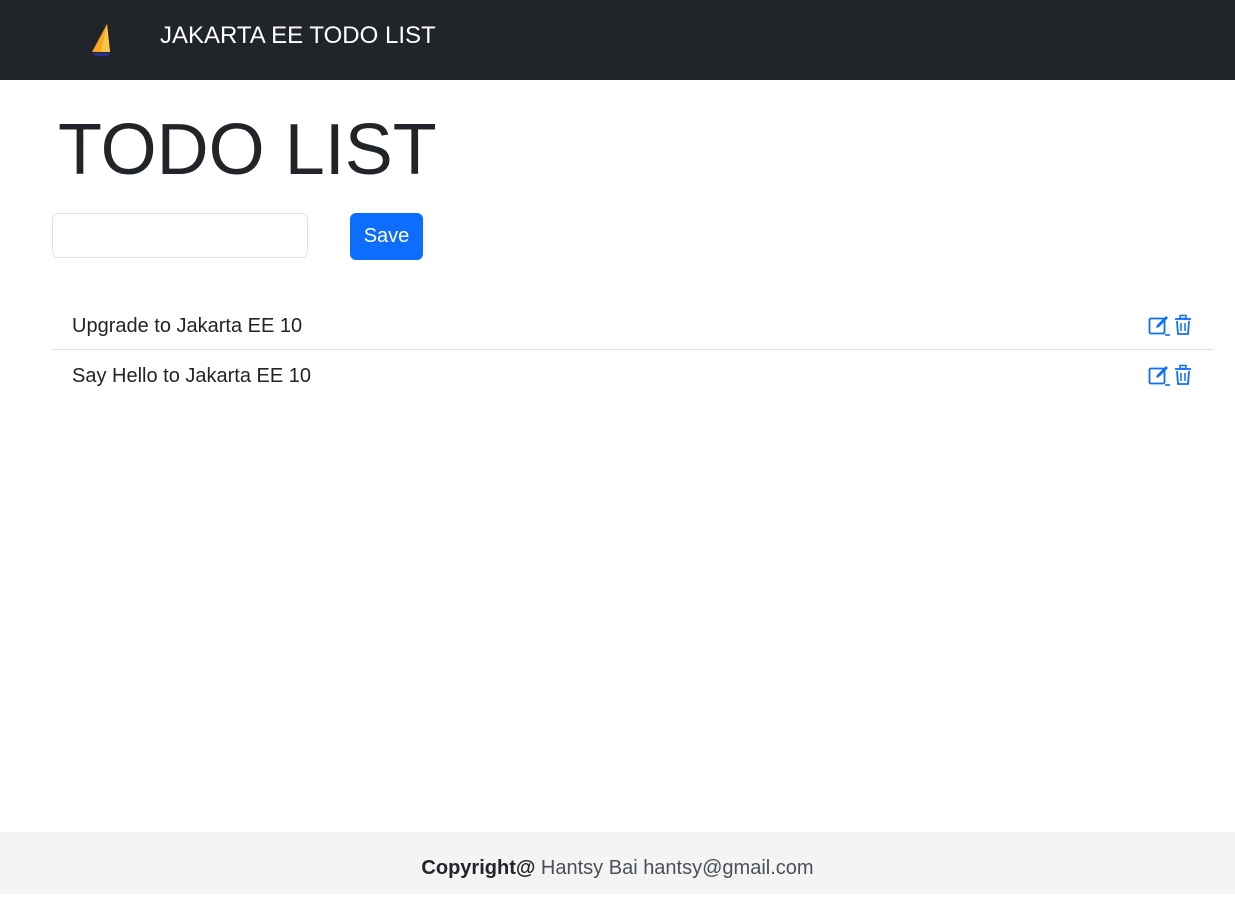  What do you see at coordinates (386, 236) in the screenshot?
I see `save-button: Save` at bounding box center [386, 236].